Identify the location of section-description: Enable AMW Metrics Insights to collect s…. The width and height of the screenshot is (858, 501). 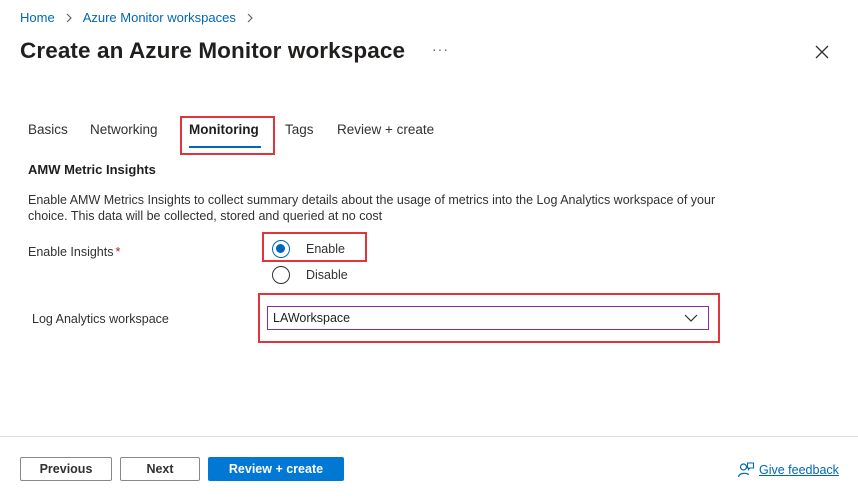
(372, 208).